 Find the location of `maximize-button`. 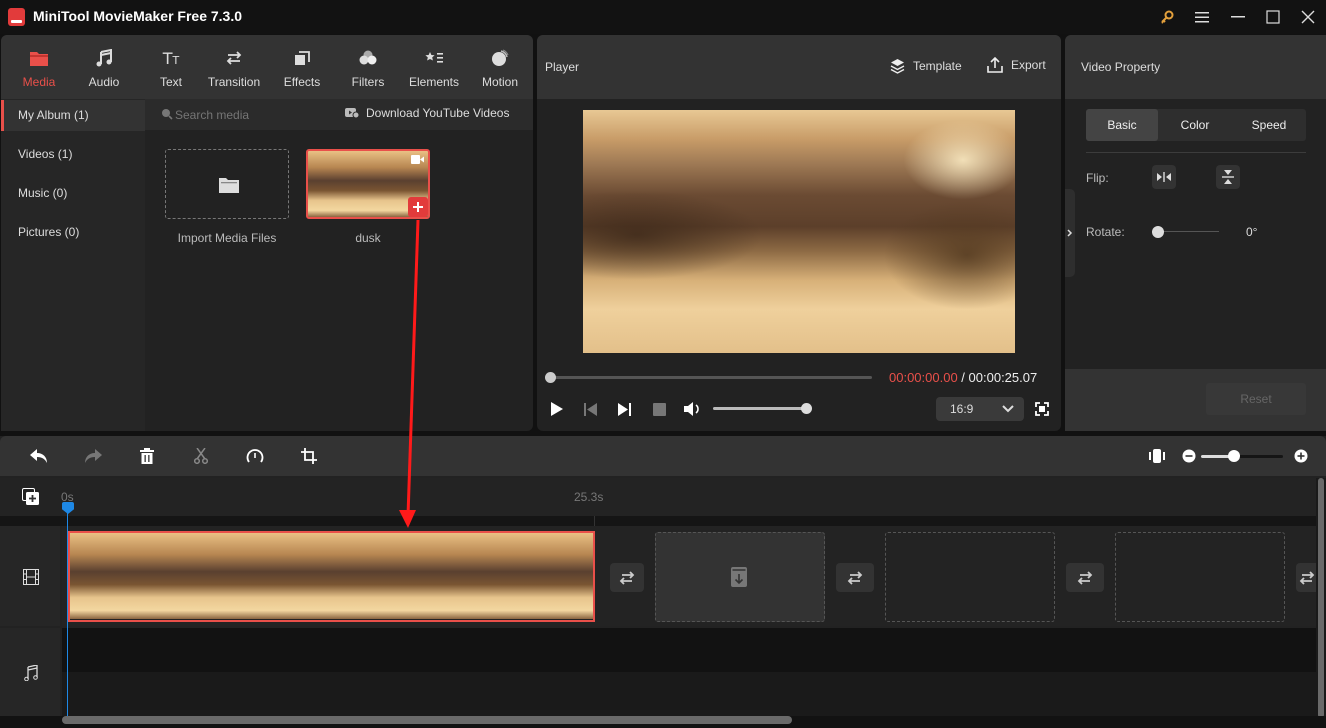

maximize-button is located at coordinates (1273, 17).